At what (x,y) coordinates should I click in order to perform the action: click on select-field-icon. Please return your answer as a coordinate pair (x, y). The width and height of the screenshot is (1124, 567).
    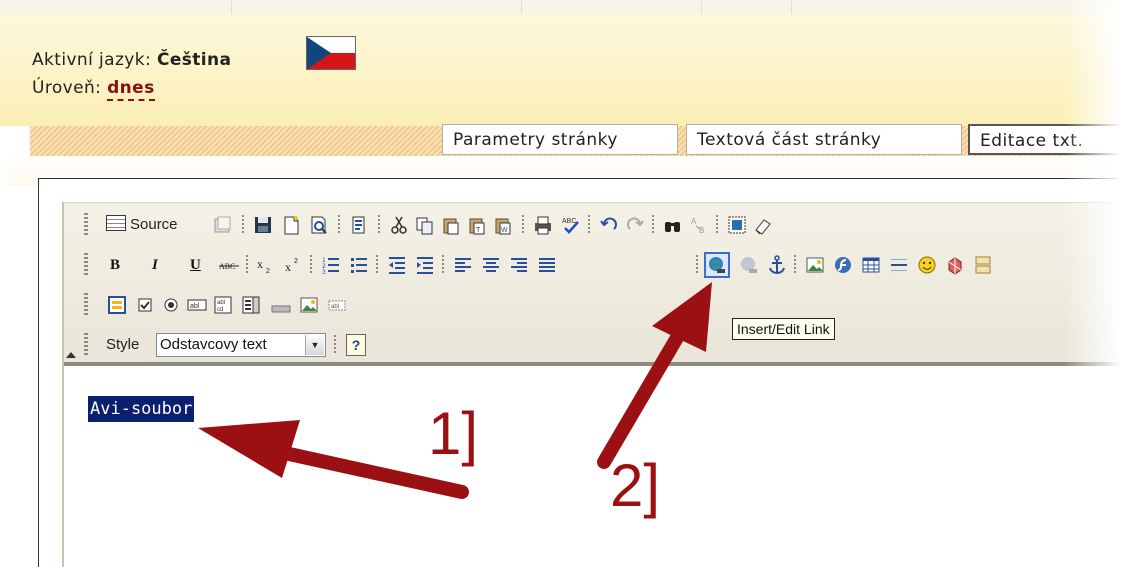
    Looking at the image, I should click on (251, 305).